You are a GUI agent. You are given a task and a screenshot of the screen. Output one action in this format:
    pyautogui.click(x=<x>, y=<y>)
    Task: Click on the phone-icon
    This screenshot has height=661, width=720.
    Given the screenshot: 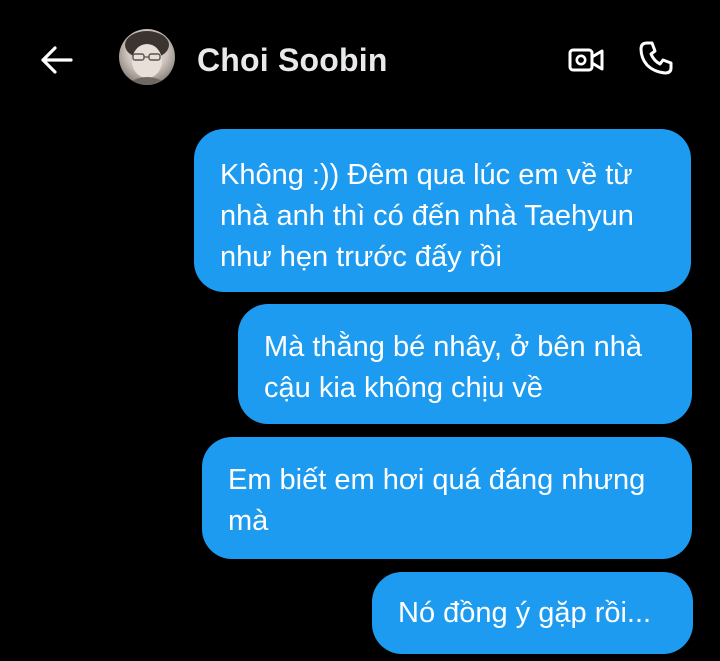 What is the action you would take?
    pyautogui.click(x=656, y=58)
    